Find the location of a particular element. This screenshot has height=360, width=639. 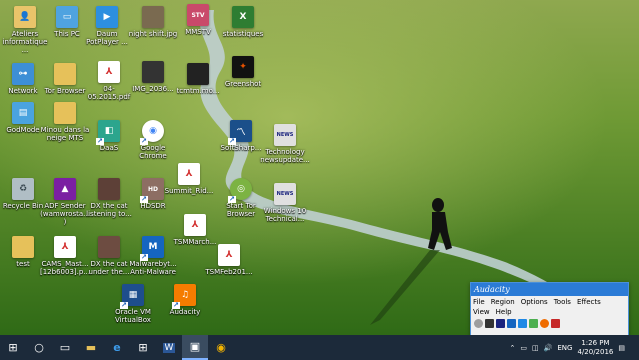

excel-icon: X is located at coordinates (243, 17).